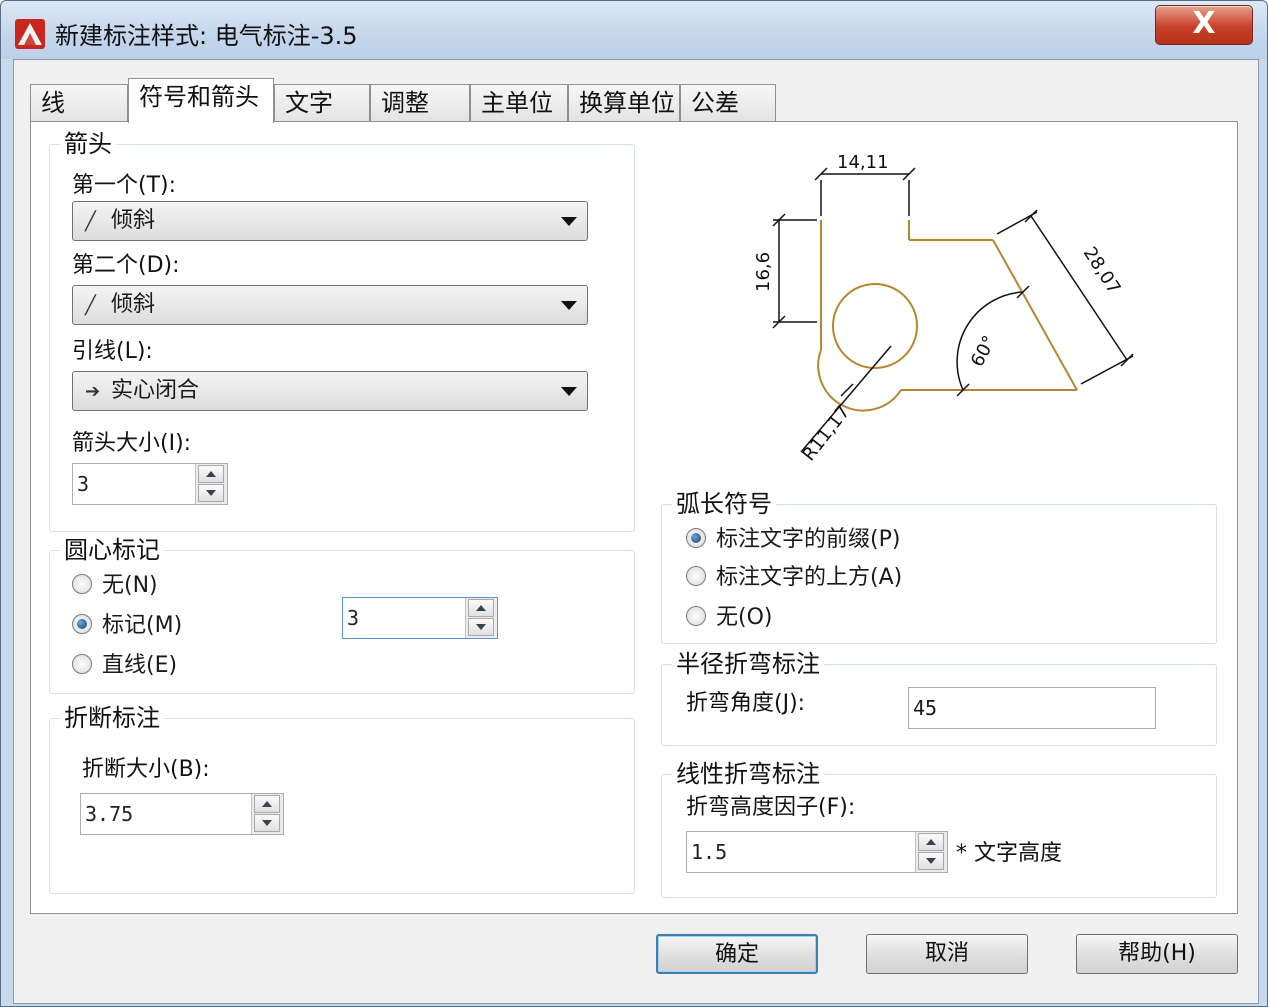 This screenshot has width=1268, height=1007. Describe the element at coordinates (737, 954) in the screenshot. I see `ok-button: 确定` at that location.